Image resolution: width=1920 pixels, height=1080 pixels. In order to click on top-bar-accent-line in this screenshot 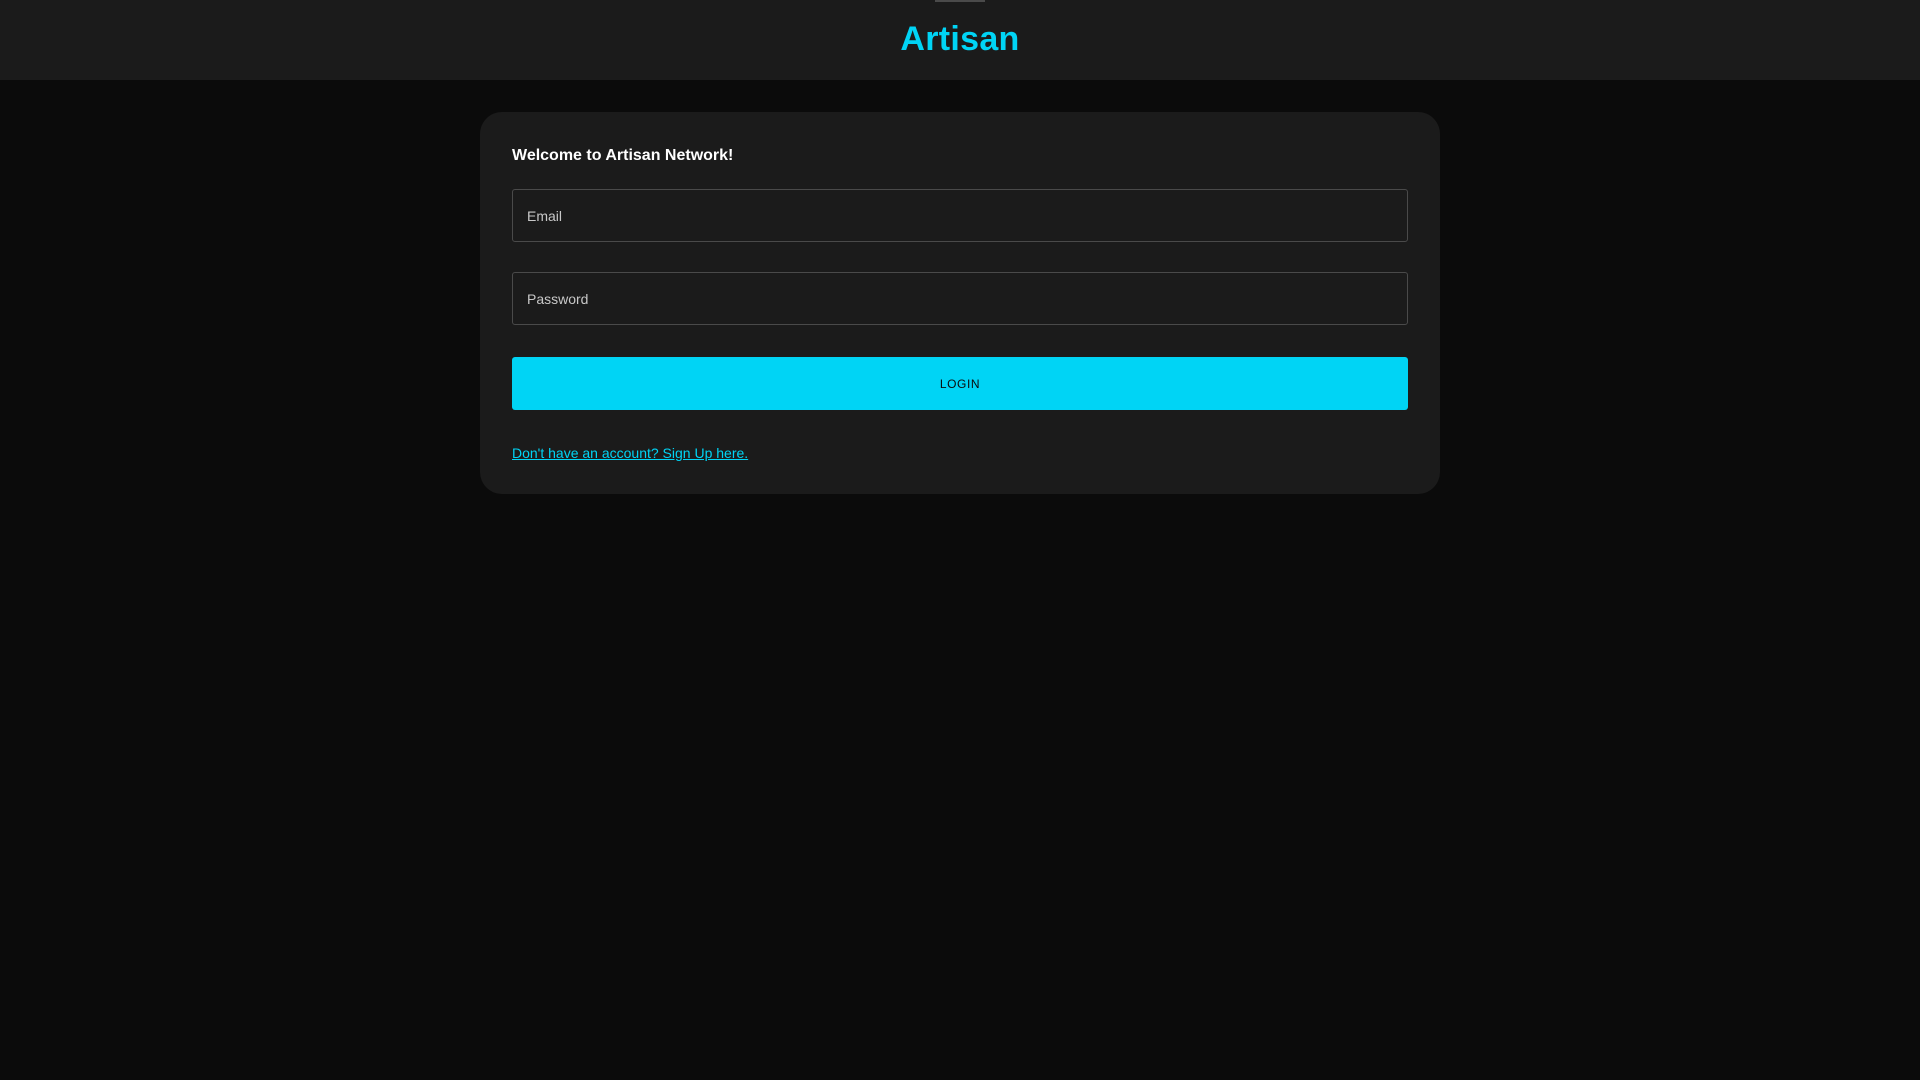, I will do `click(960, 1)`.